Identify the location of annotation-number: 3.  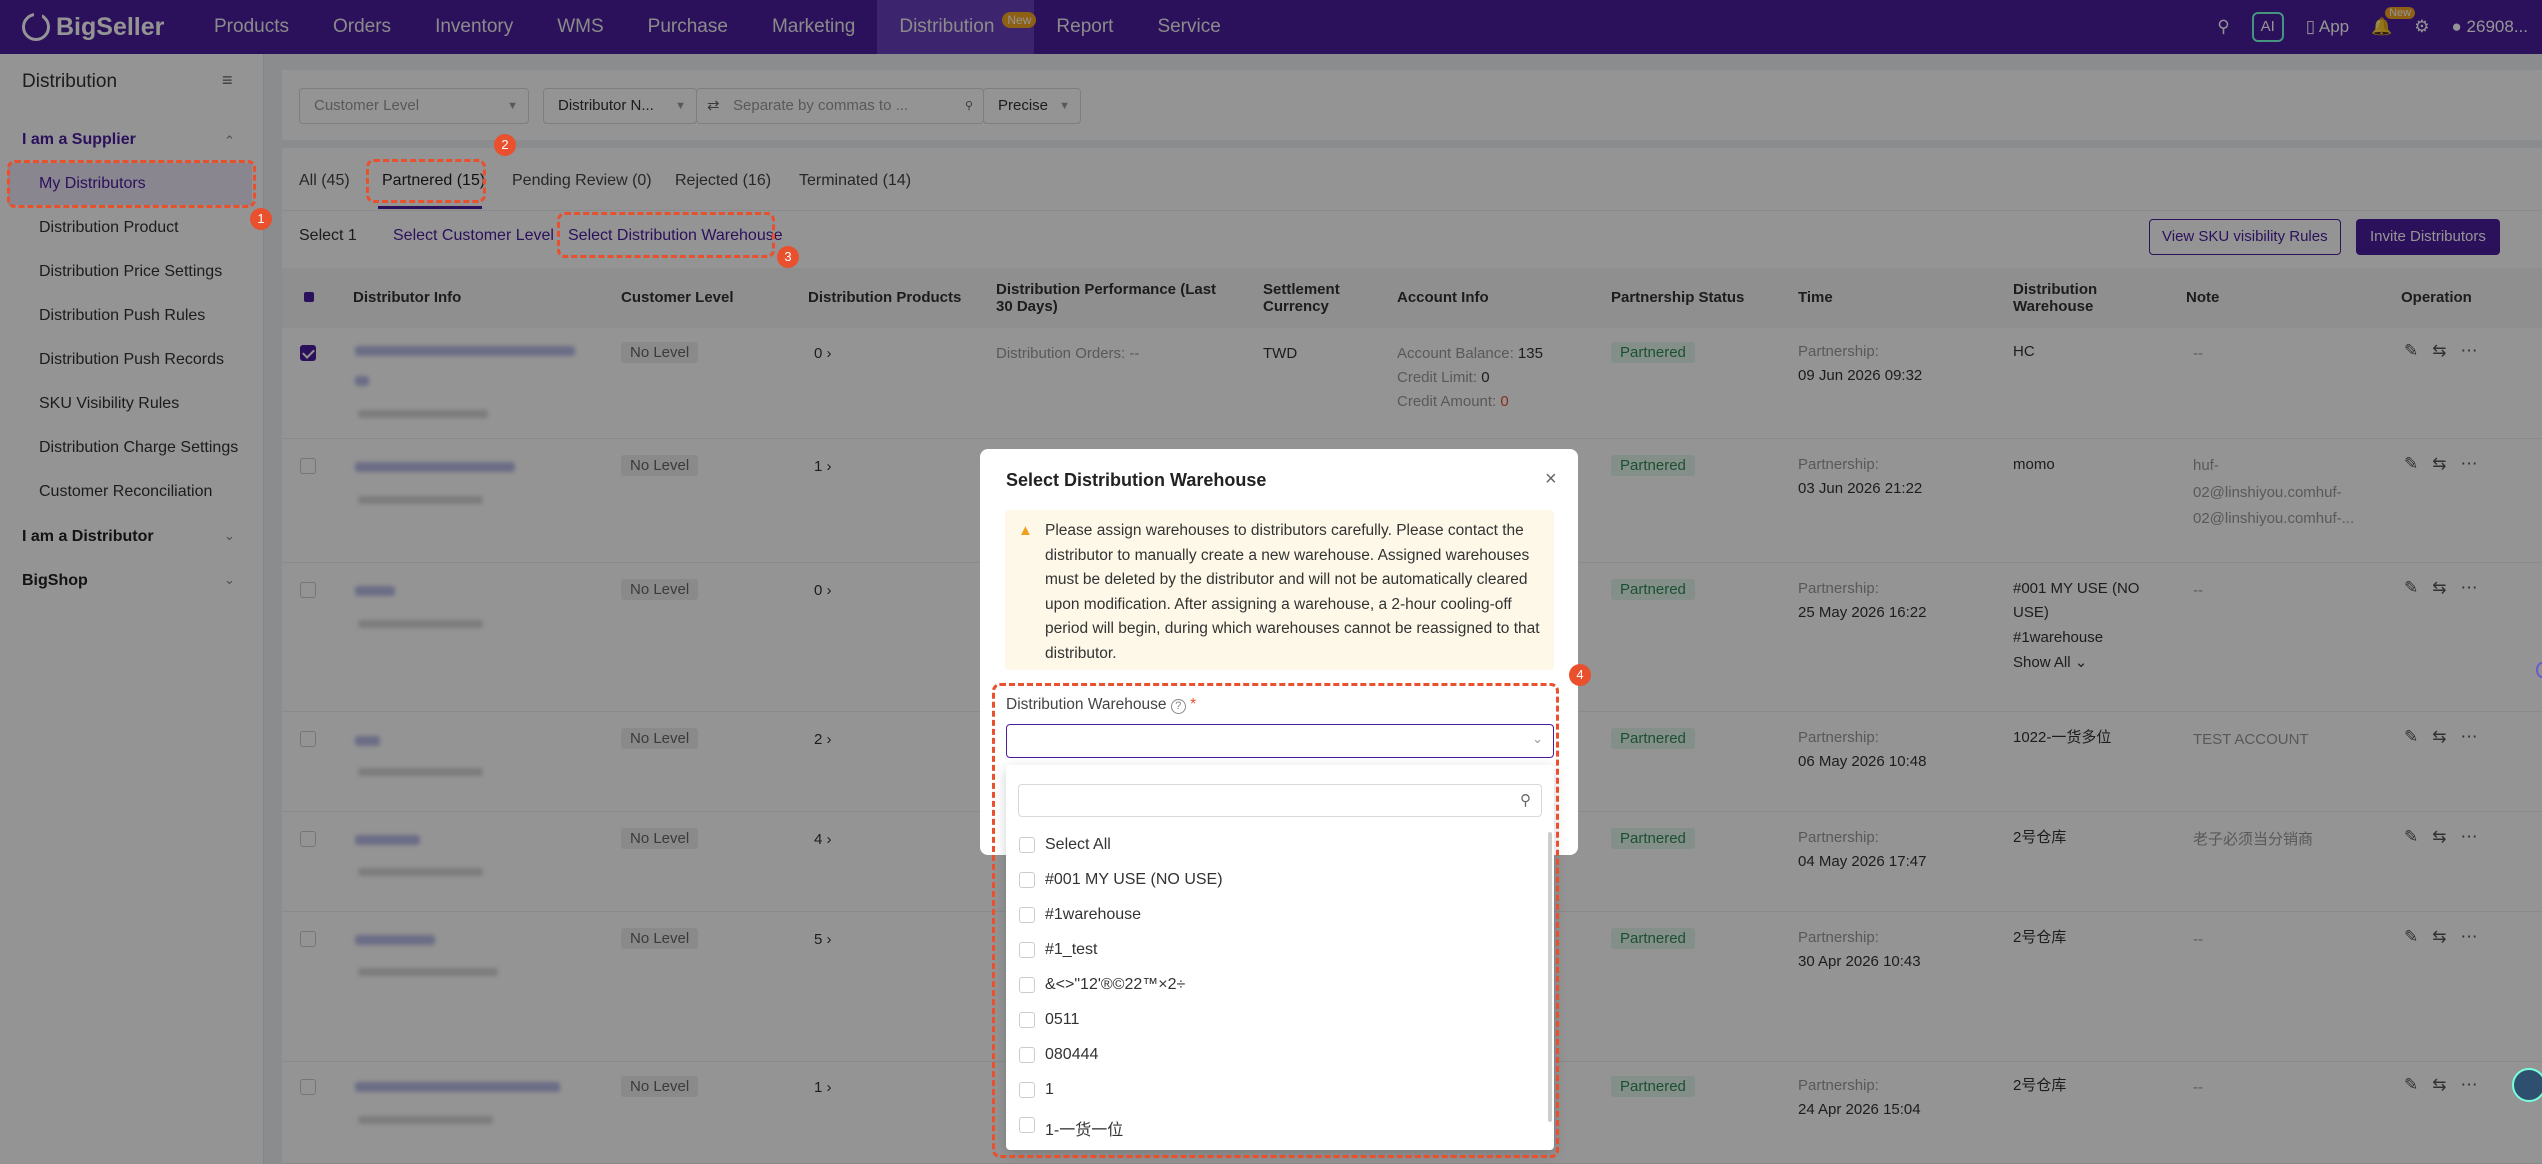
(788, 257).